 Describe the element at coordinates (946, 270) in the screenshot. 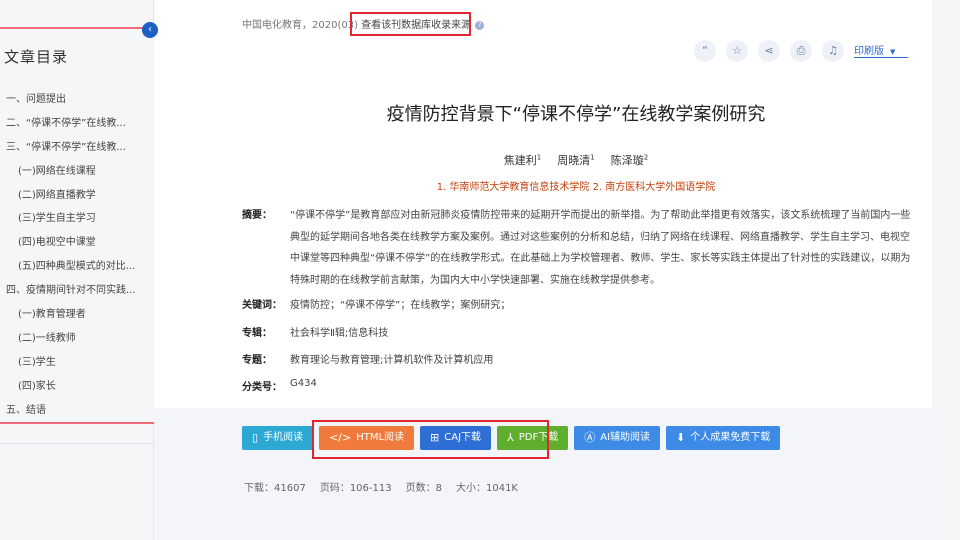

I see `right-margin` at that location.